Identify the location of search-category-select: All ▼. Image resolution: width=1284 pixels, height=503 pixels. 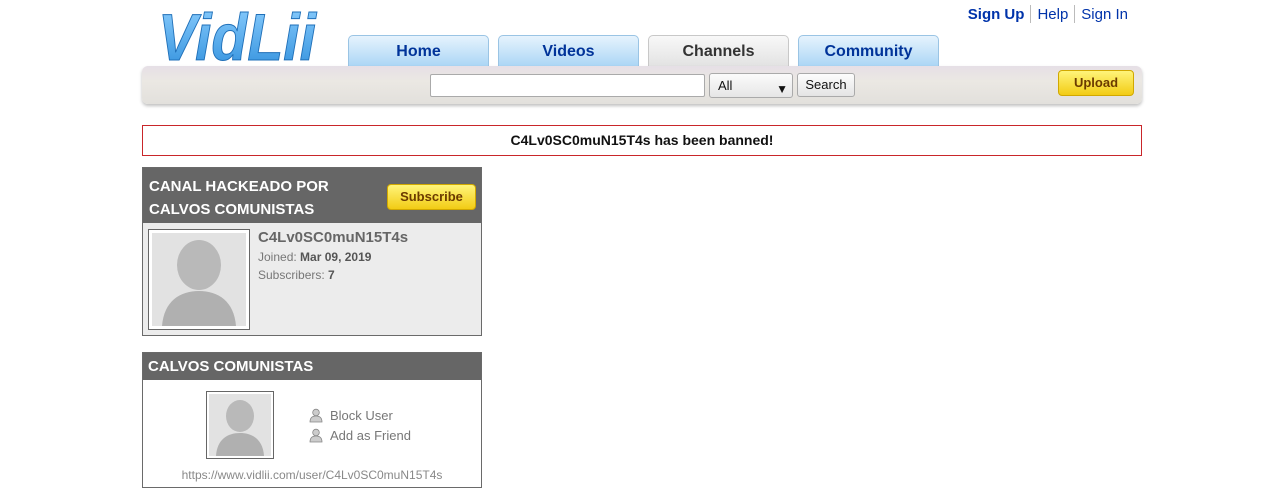
(751, 85).